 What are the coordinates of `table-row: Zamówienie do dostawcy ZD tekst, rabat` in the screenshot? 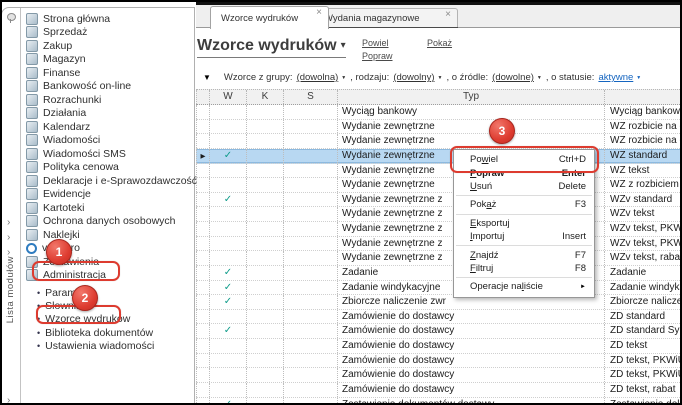 It's located at (439, 390).